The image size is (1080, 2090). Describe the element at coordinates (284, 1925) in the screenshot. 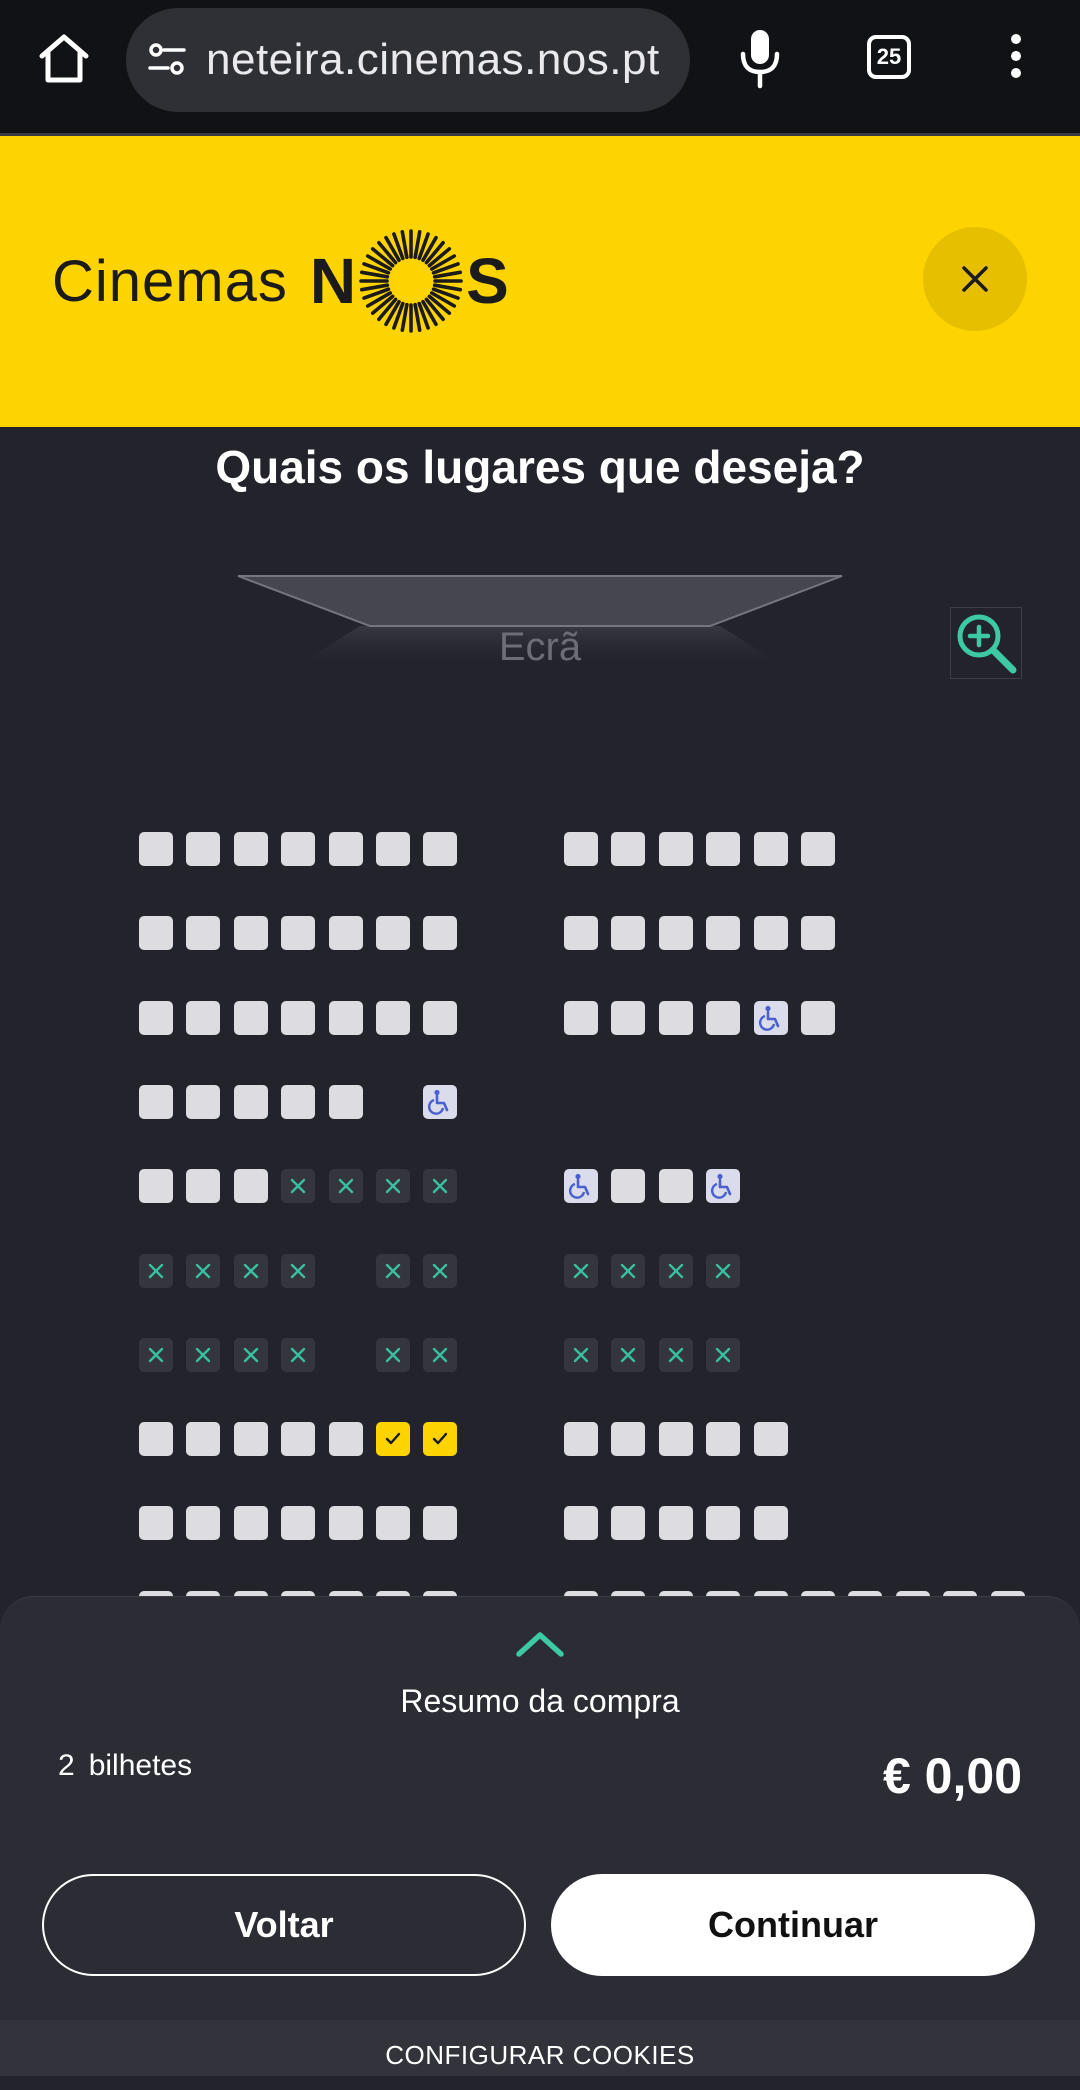

I see `back-button: Voltar` at that location.